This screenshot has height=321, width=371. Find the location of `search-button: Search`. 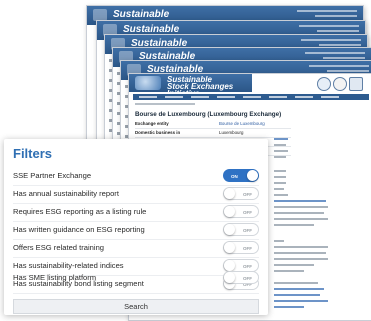

search-button: Search is located at coordinates (136, 306).